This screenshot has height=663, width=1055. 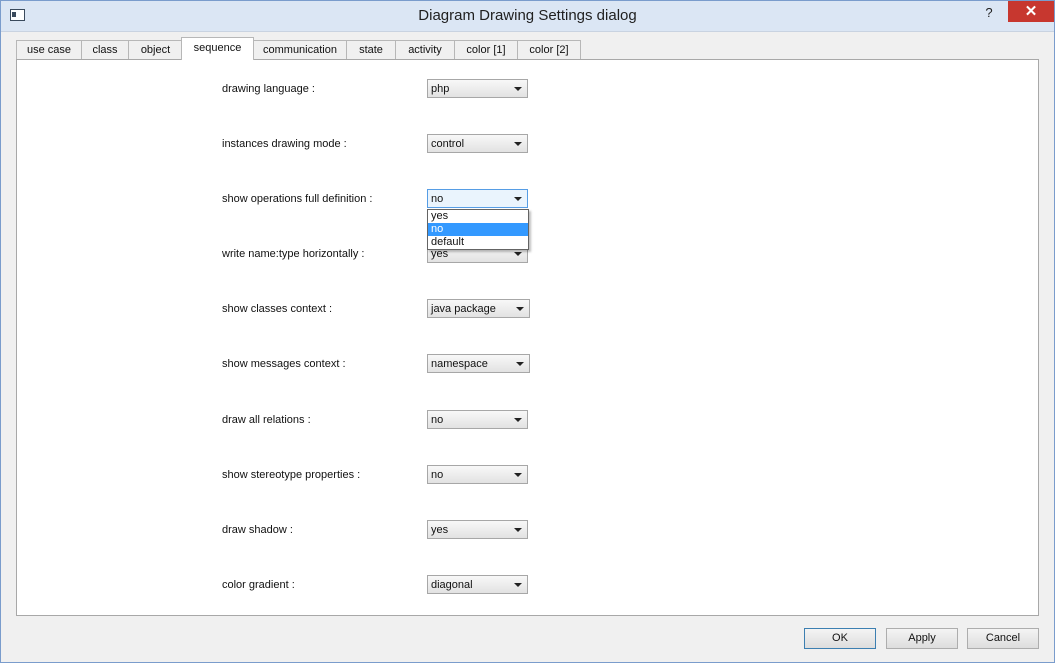 I want to click on select-value: control, so click(x=448, y=144).